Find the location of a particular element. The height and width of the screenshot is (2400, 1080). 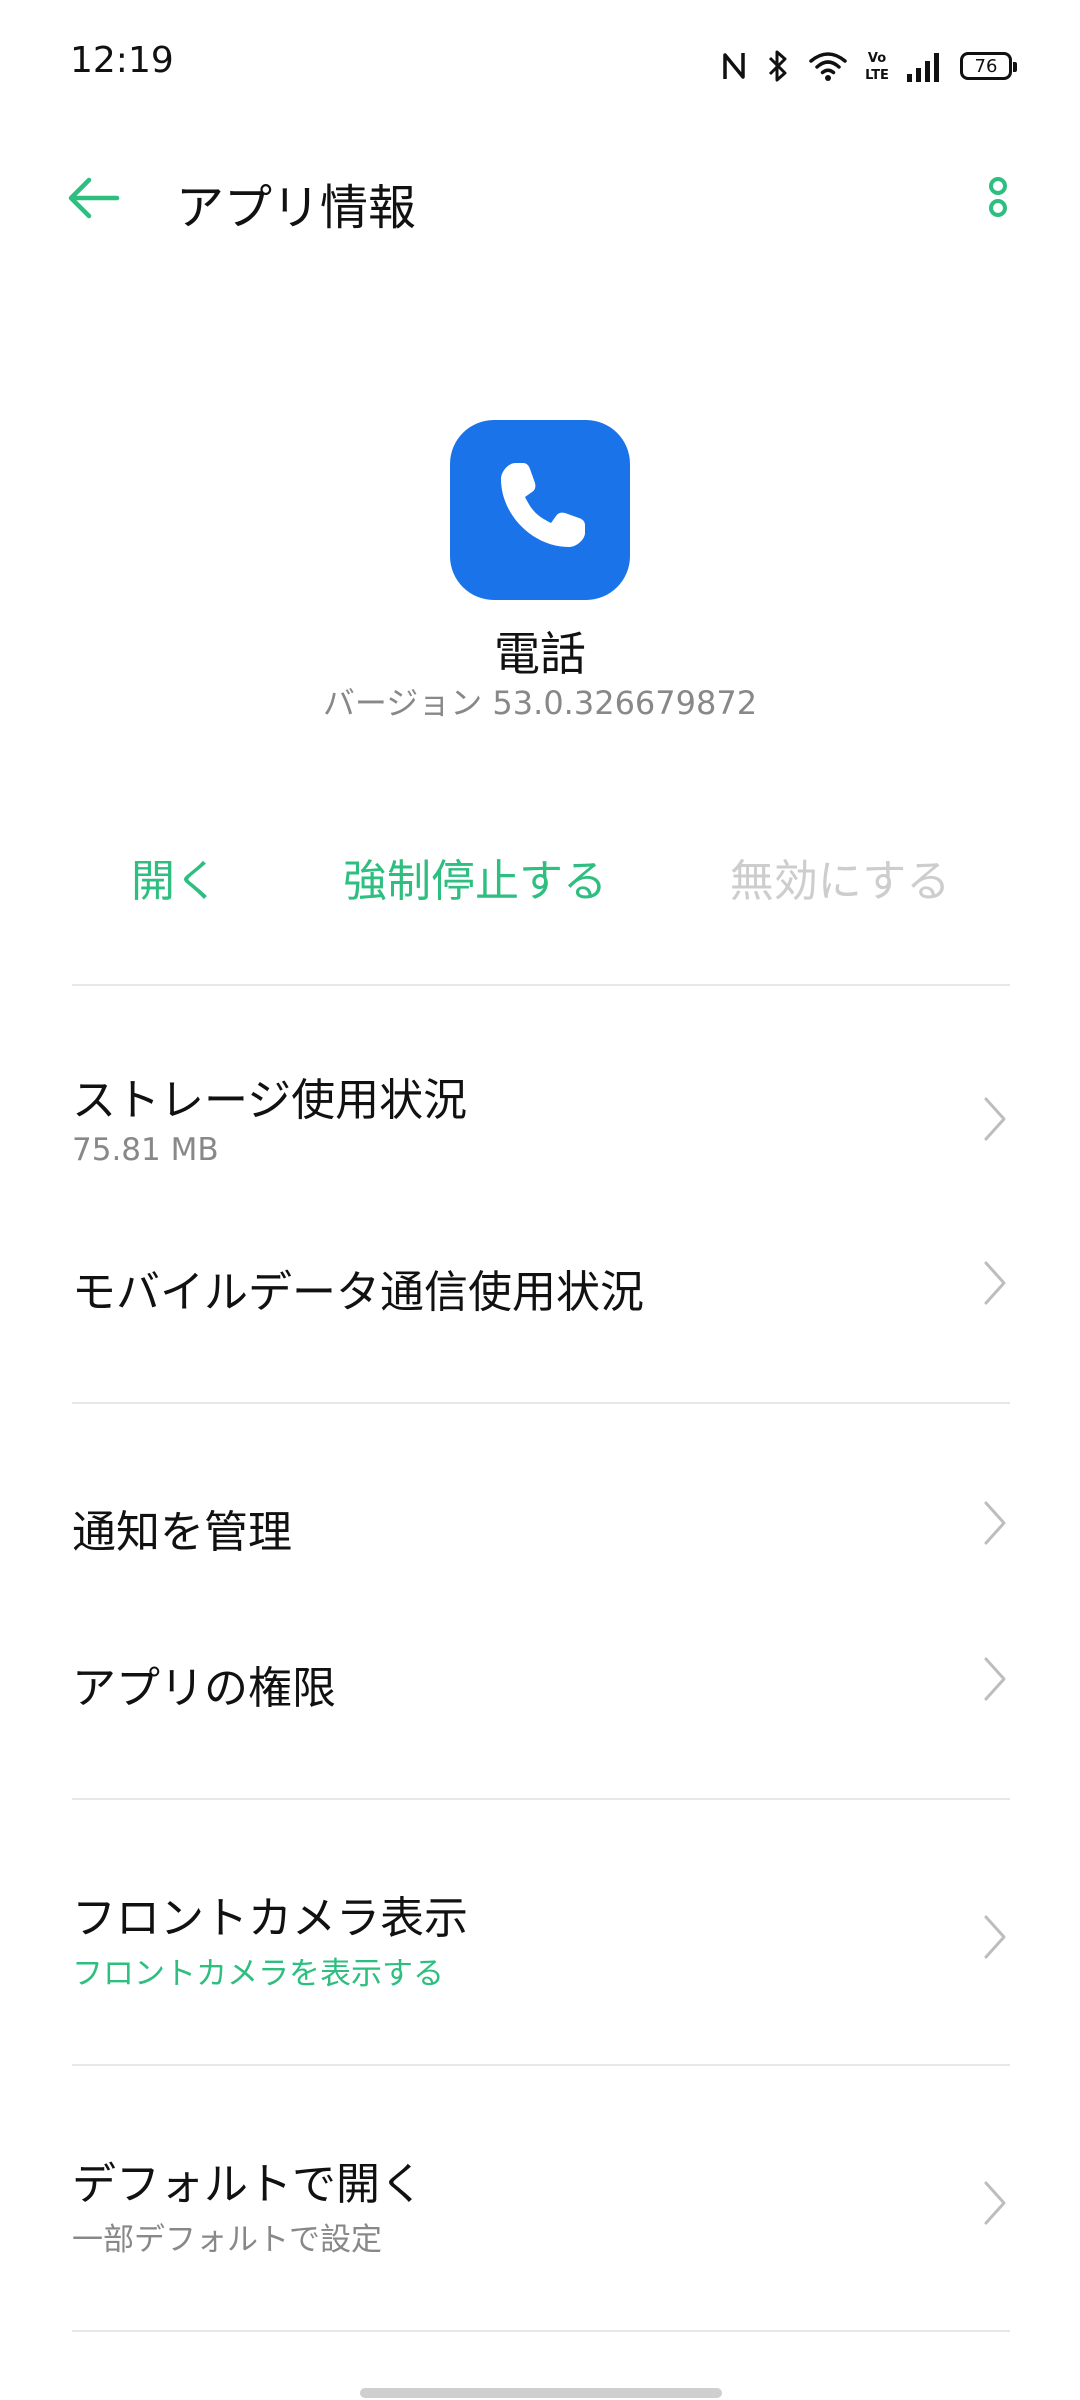

battery-icon: 76 is located at coordinates (988, 66).